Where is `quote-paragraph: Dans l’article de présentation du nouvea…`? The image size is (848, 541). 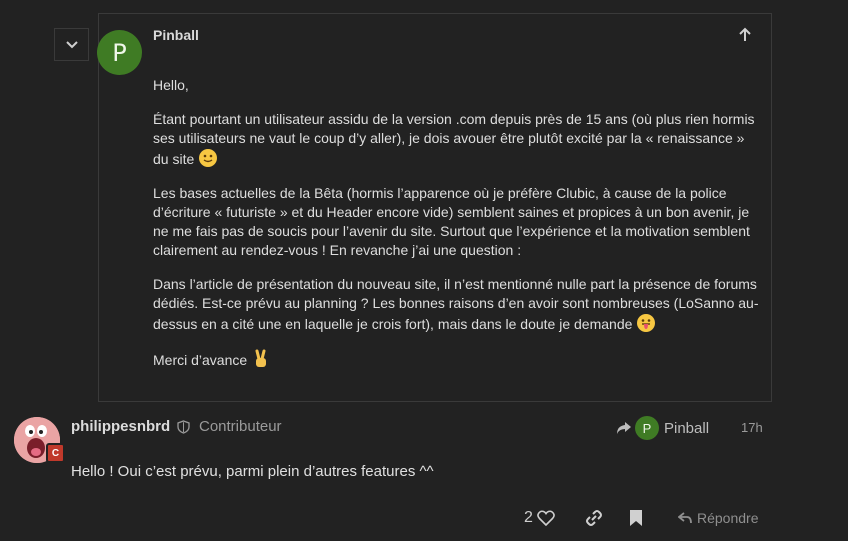
quote-paragraph: Dans l’article de présentation du nouvea… is located at coordinates (456, 304).